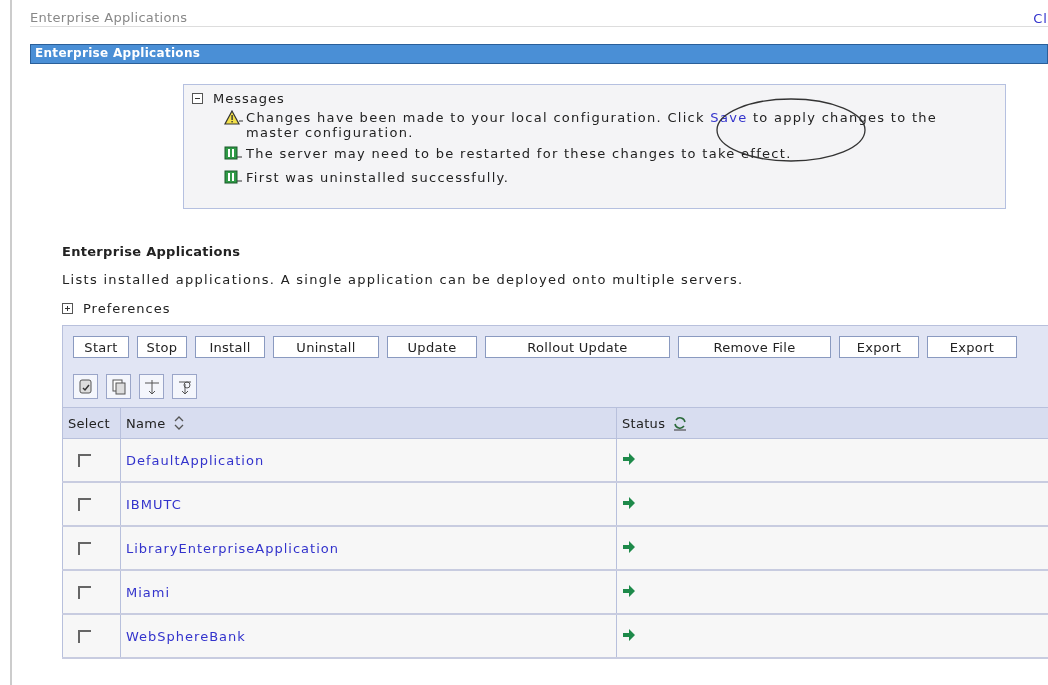 The height and width of the screenshot is (685, 1048). What do you see at coordinates (154, 504) in the screenshot?
I see `application-link: IBMUTC` at bounding box center [154, 504].